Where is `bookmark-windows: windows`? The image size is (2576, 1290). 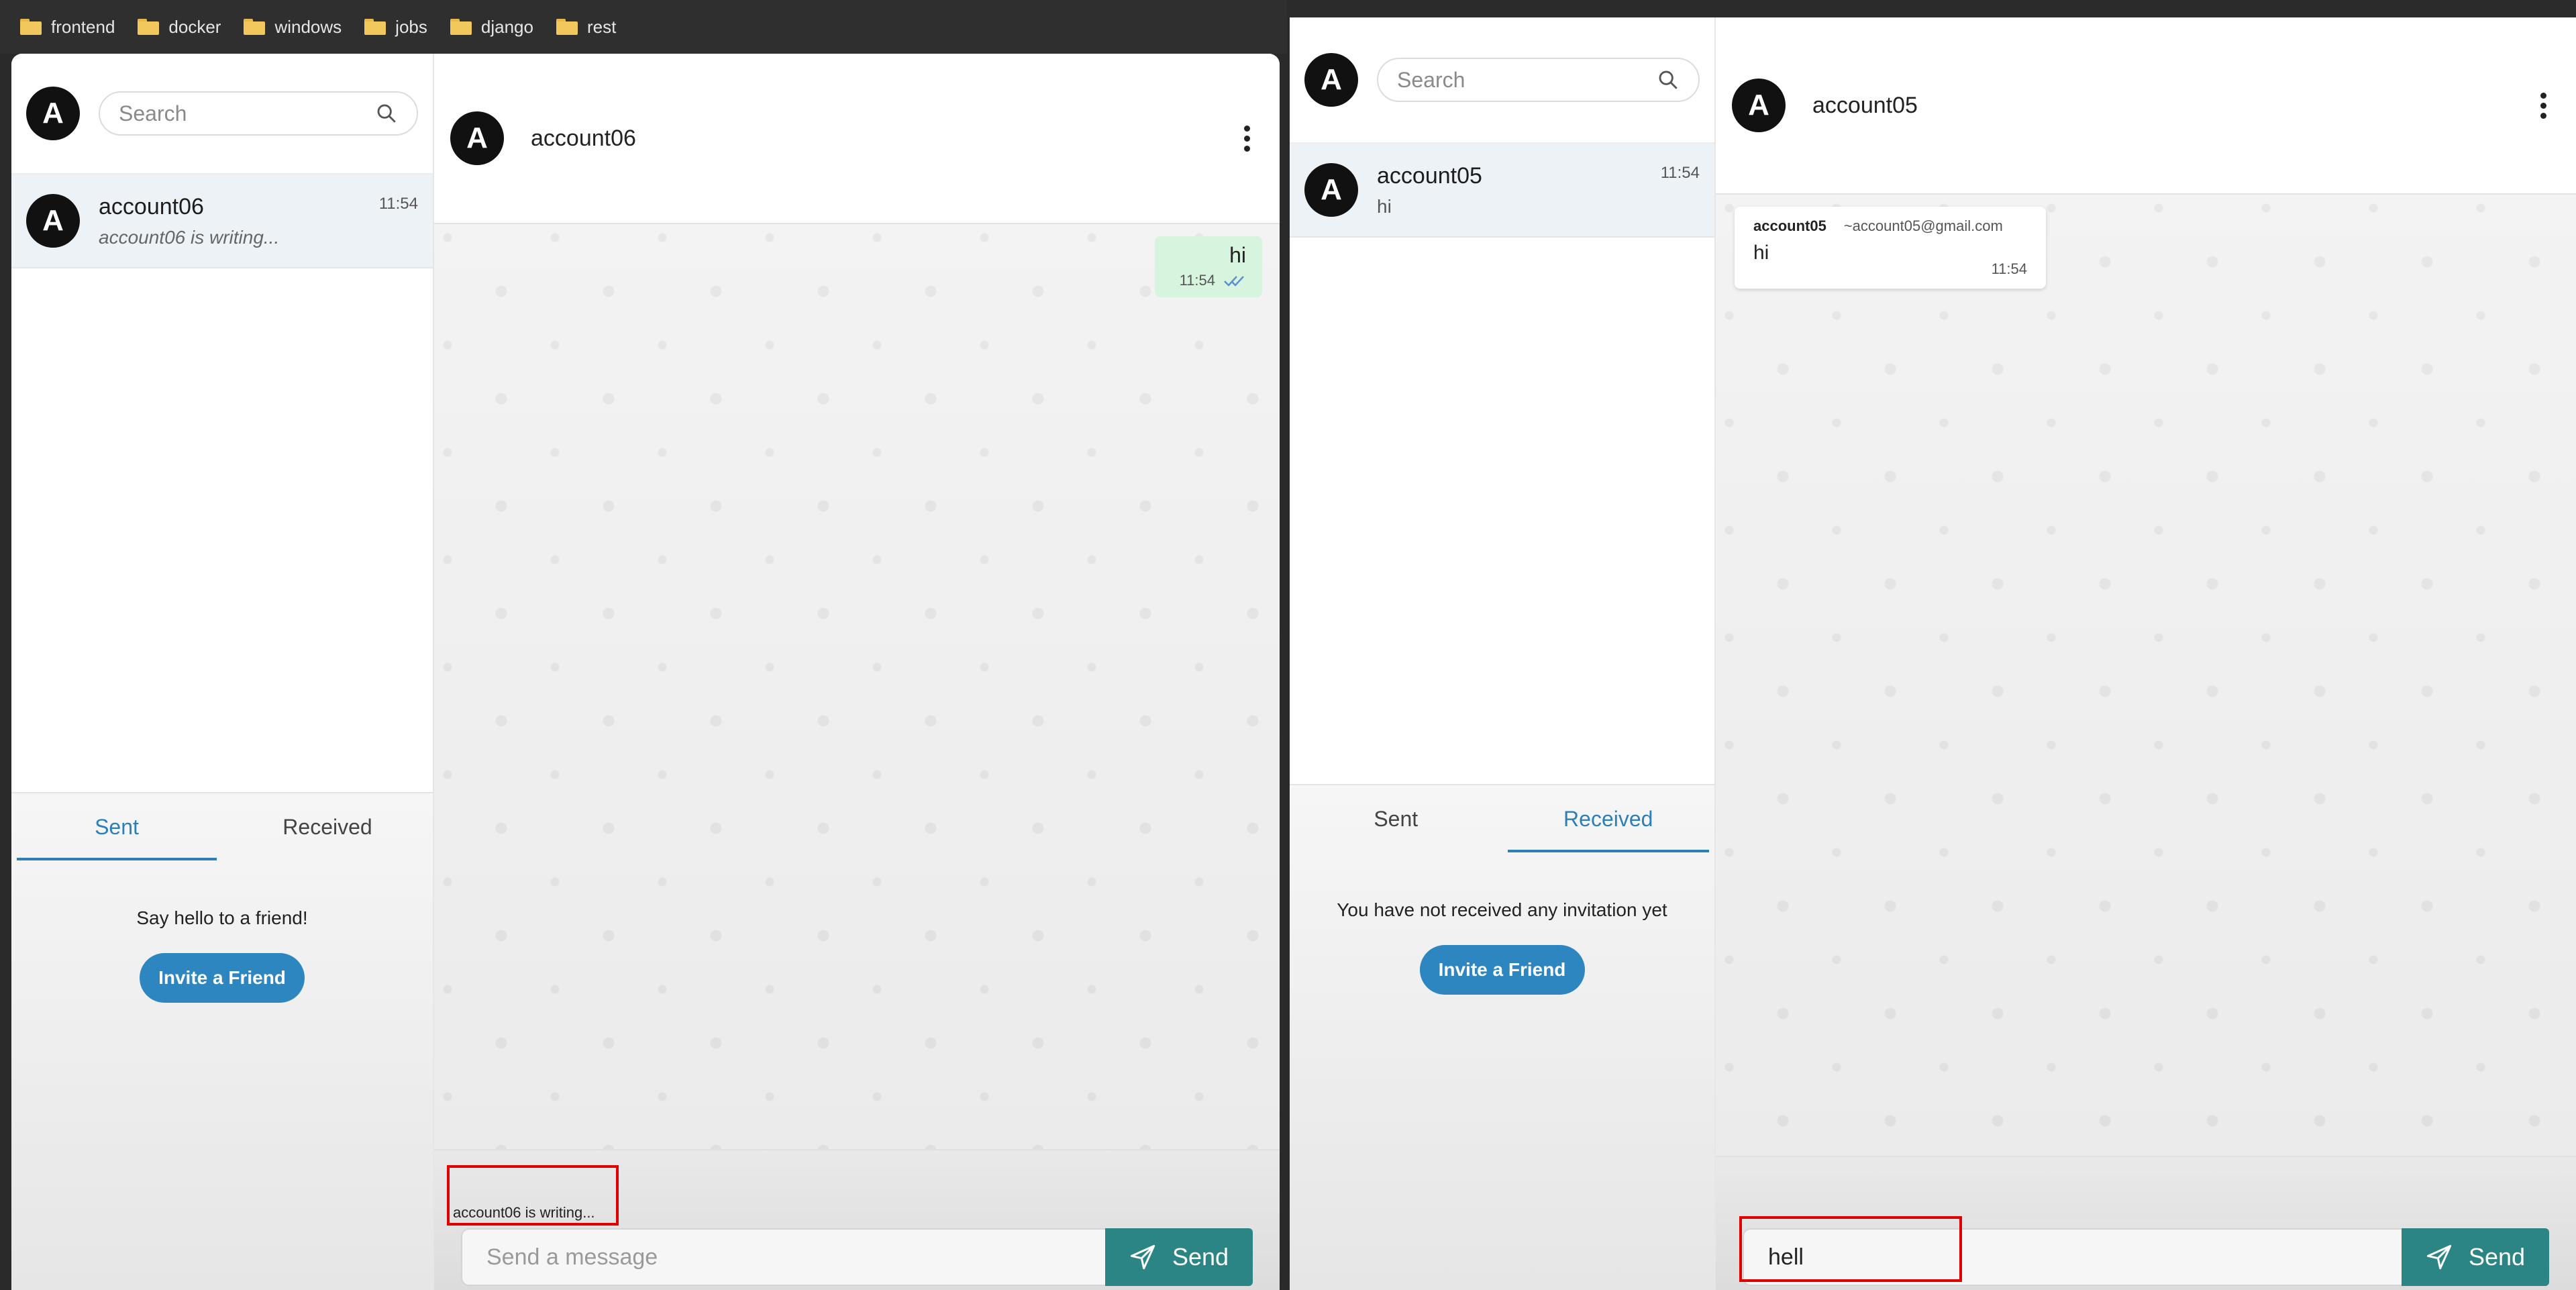
bookmark-windows: windows is located at coordinates (293, 27).